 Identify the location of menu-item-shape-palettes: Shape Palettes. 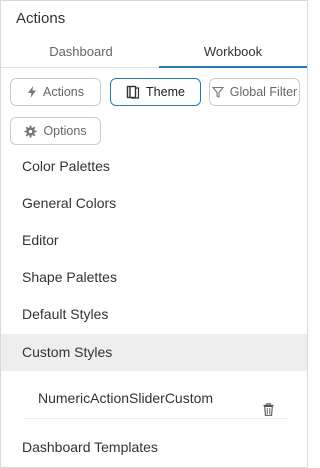
(154, 277).